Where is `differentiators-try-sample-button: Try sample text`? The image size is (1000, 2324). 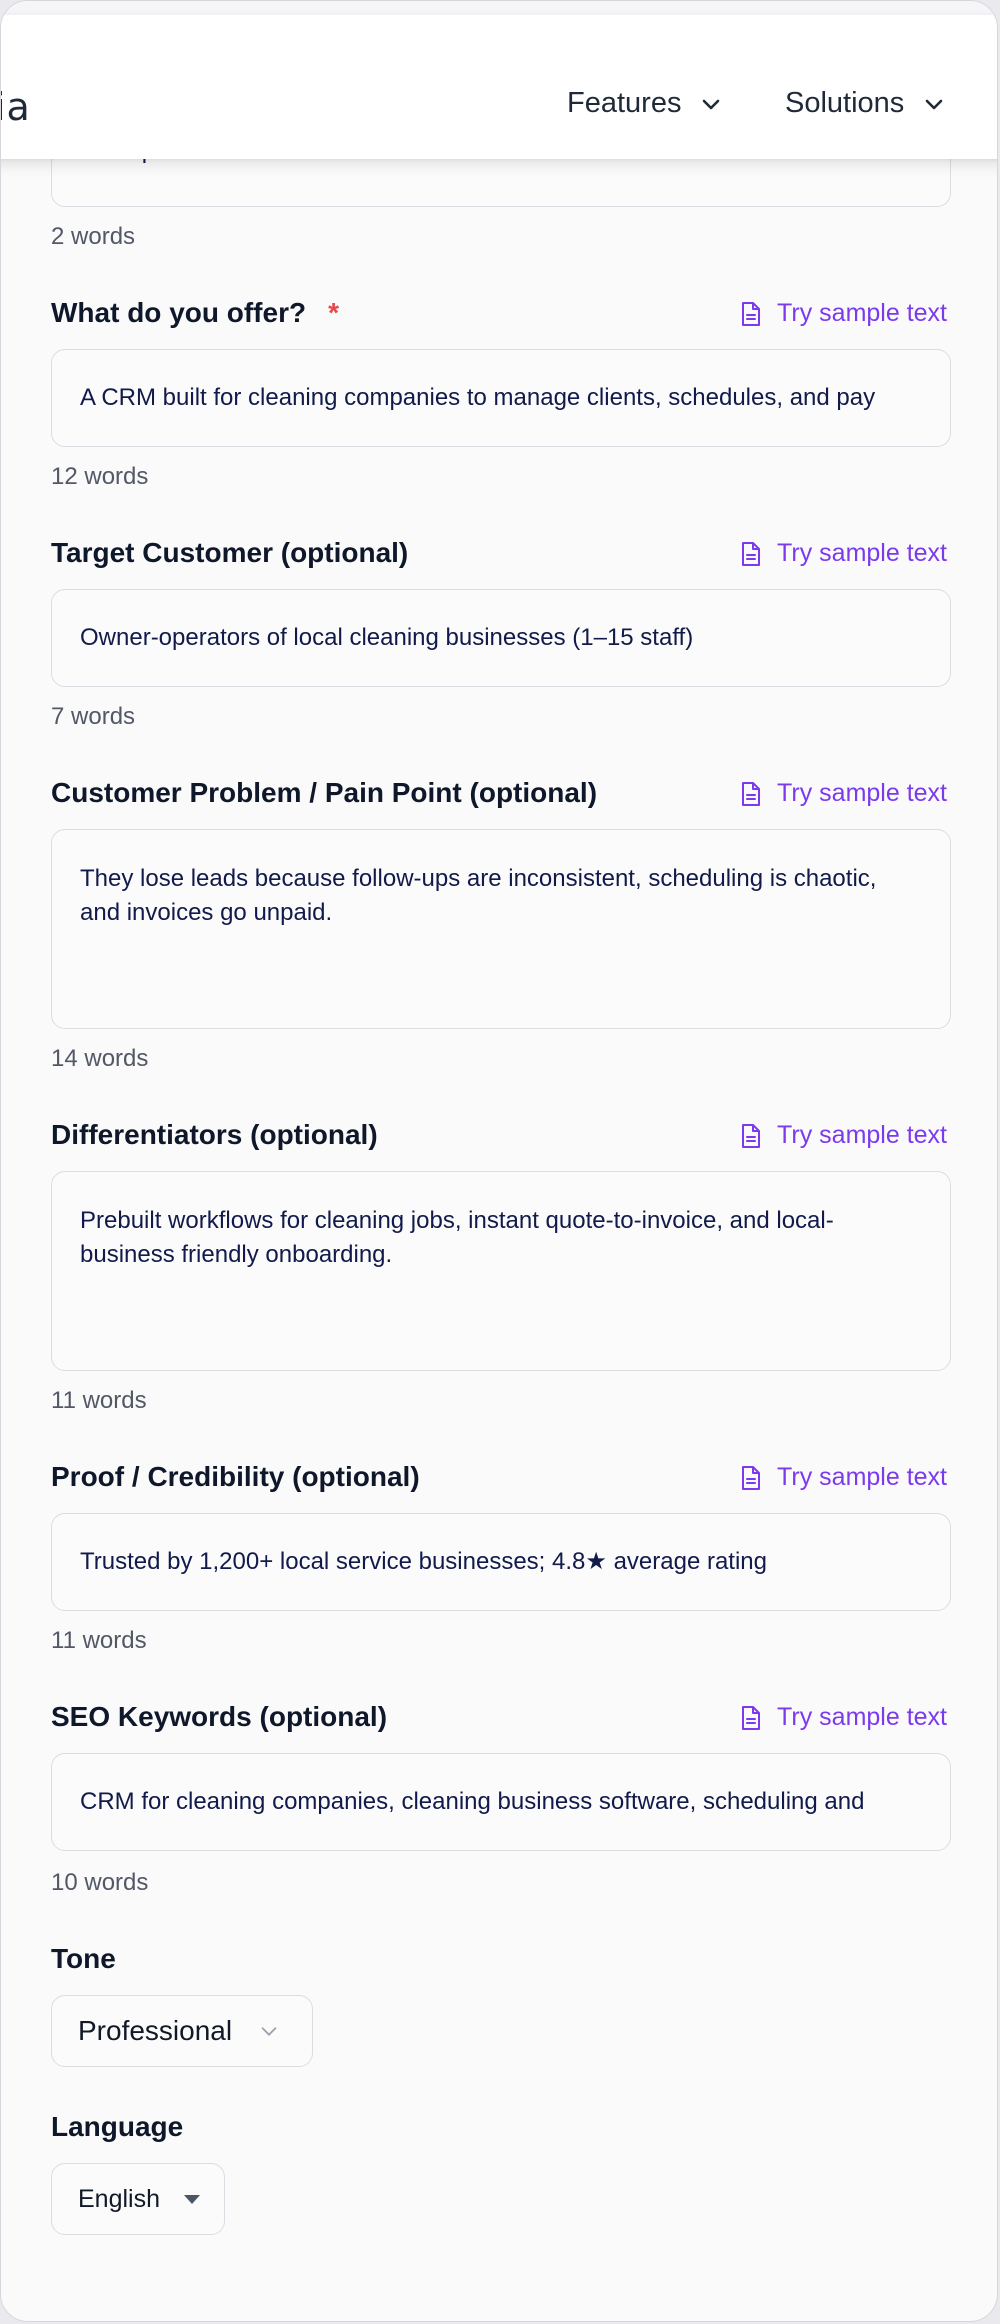
differentiators-try-sample-button: Try sample text is located at coordinates (843, 1135).